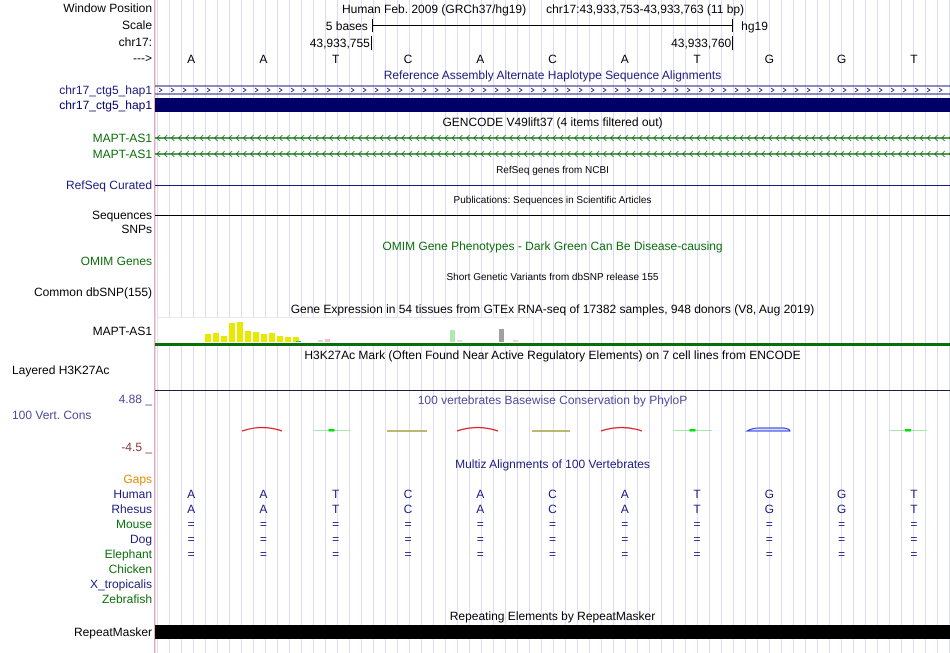 Image resolution: width=950 pixels, height=653 pixels. What do you see at coordinates (552, 245) in the screenshot?
I see `track-title: OMIM Gene Phenotypes - Dark Green Can Be Disease-causing` at bounding box center [552, 245].